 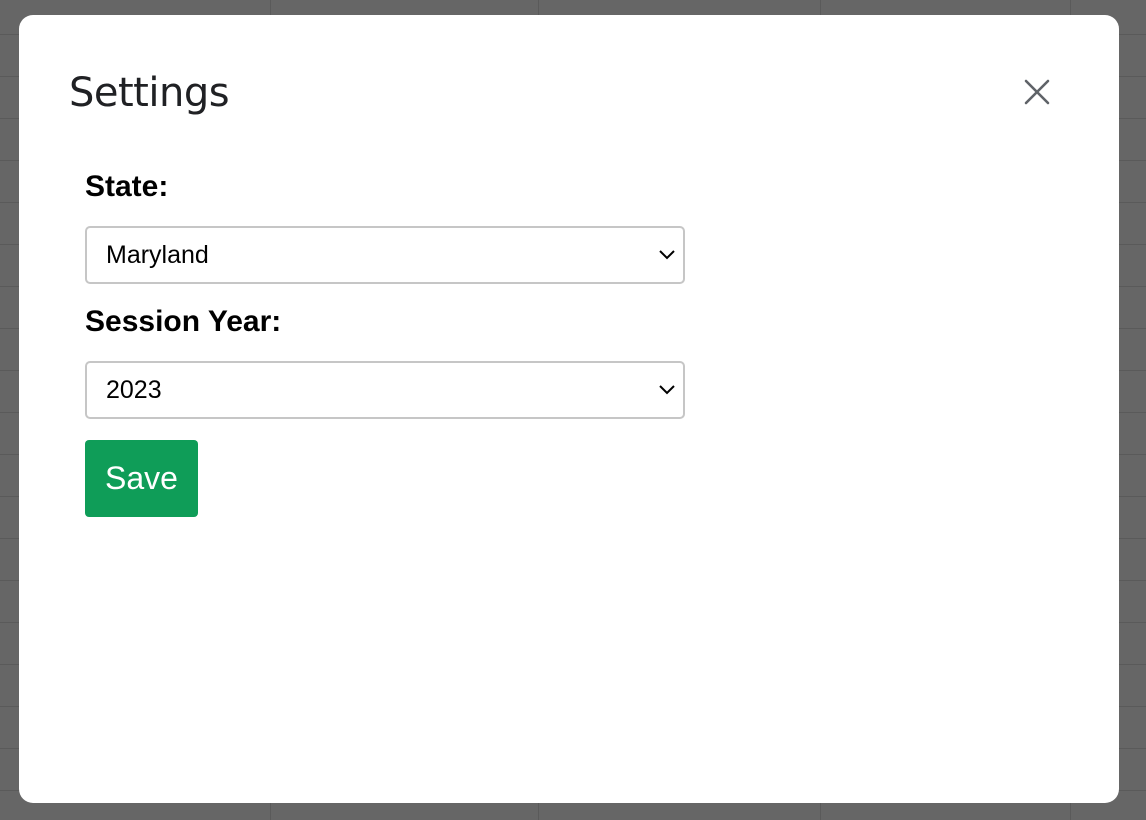 What do you see at coordinates (385, 390) in the screenshot?
I see `session-year-select: 2023` at bounding box center [385, 390].